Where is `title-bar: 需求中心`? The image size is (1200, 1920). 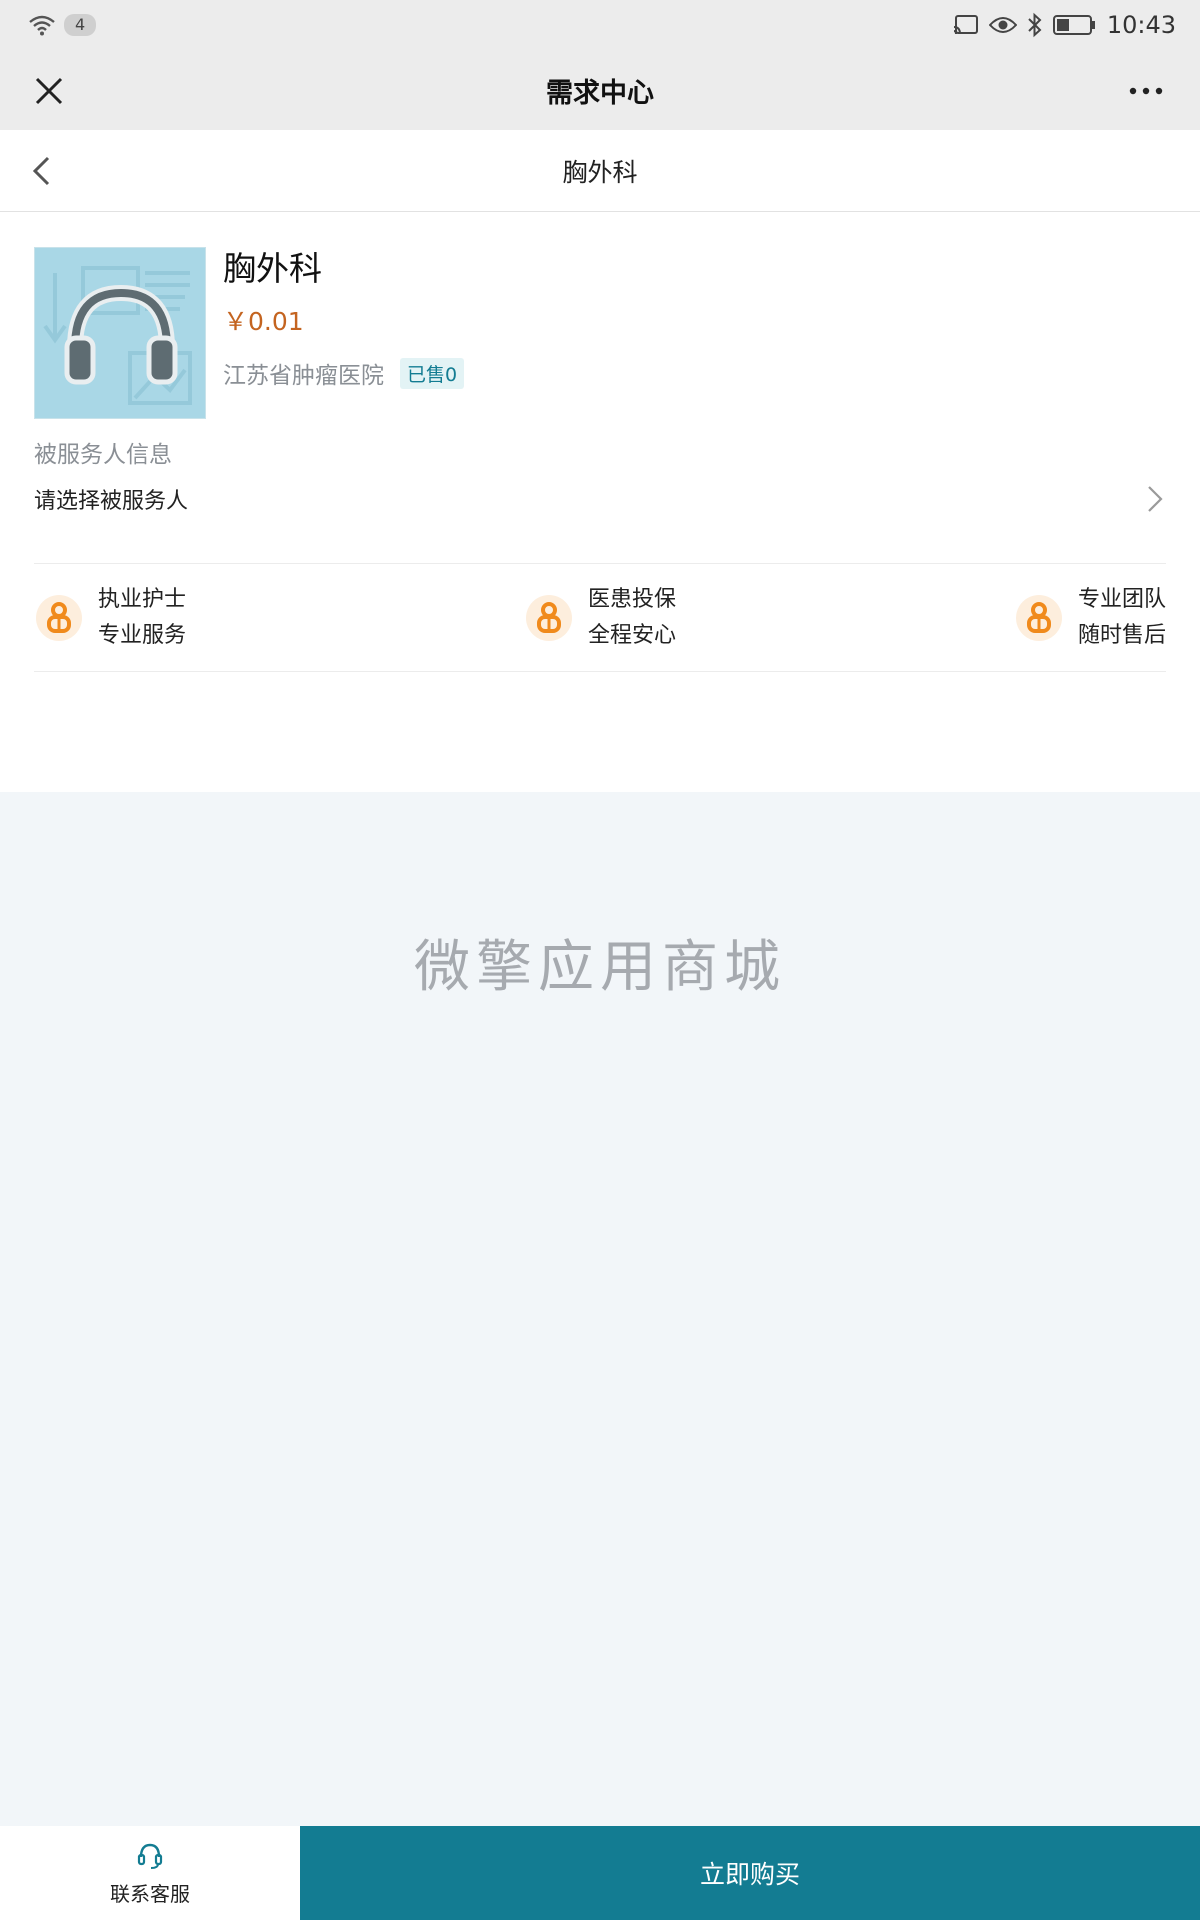
title-bar: 需求中心 is located at coordinates (600, 90).